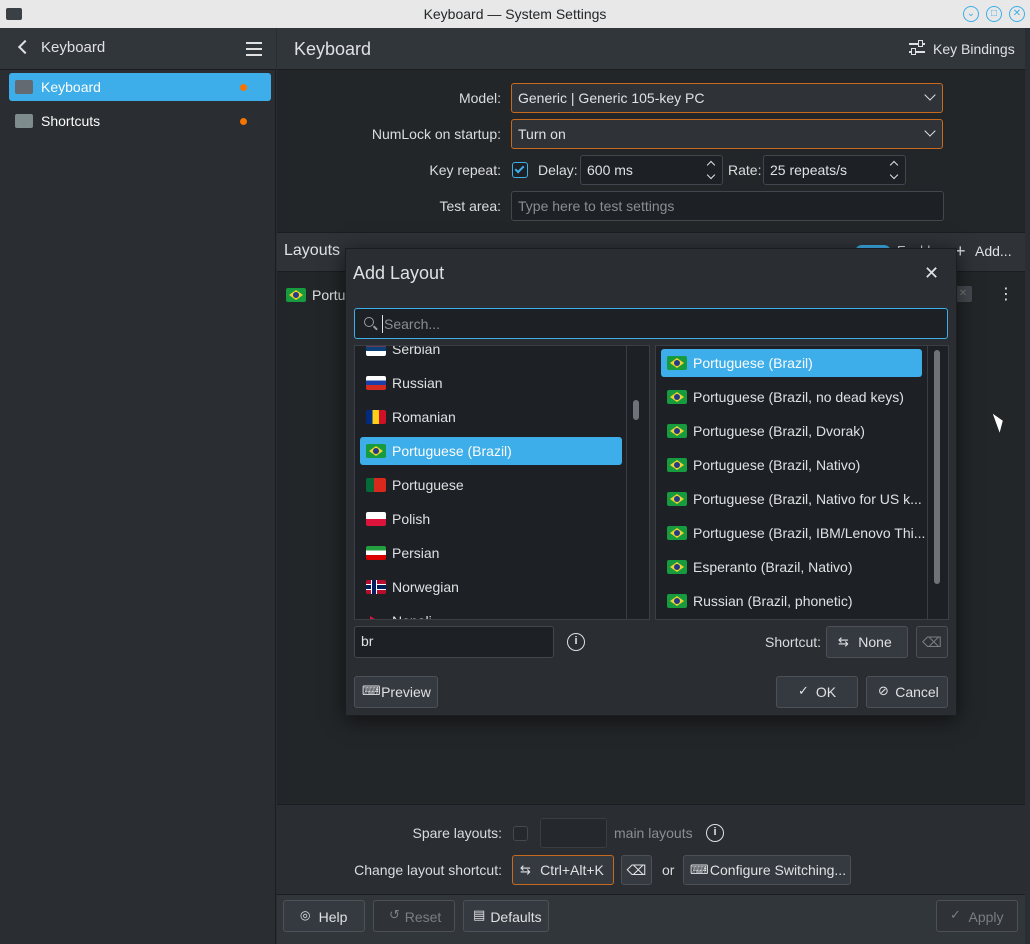  I want to click on model-label: Model:, so click(479, 98).